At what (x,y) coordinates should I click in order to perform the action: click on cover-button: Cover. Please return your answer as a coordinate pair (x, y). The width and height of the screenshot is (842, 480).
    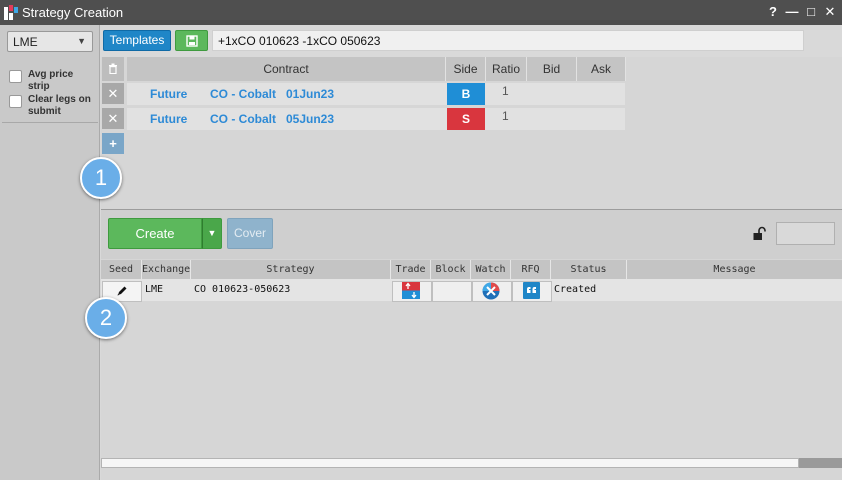
    Looking at the image, I should click on (250, 233).